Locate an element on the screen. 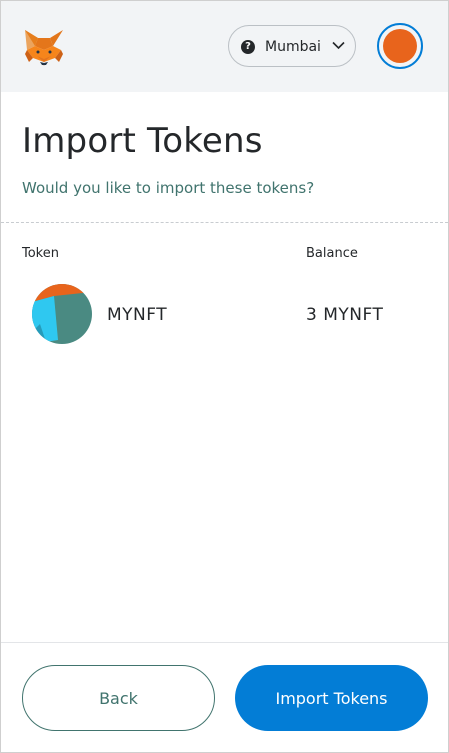 The width and height of the screenshot is (449, 753). chevron-down-icon is located at coordinates (338, 45).